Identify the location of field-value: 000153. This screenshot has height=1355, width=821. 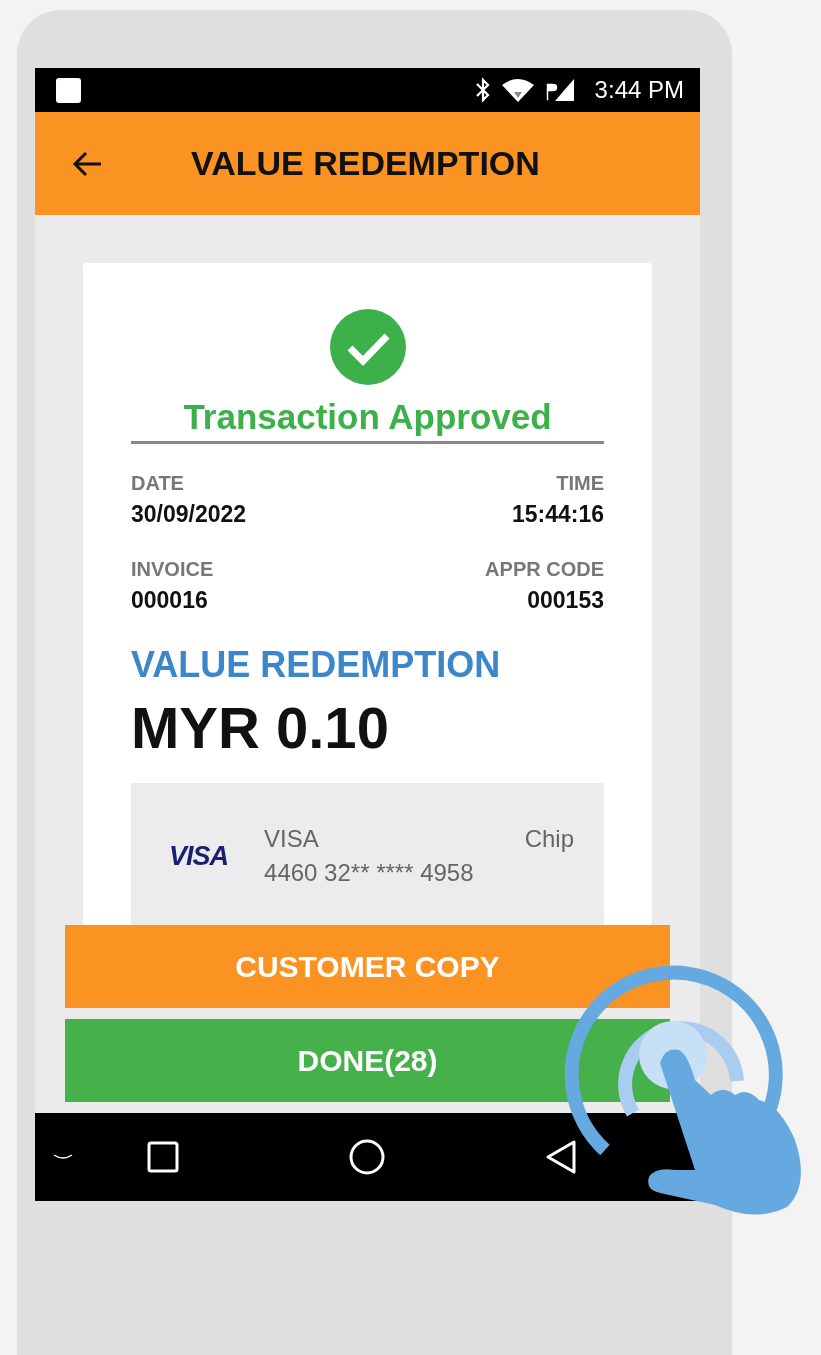
(565, 600).